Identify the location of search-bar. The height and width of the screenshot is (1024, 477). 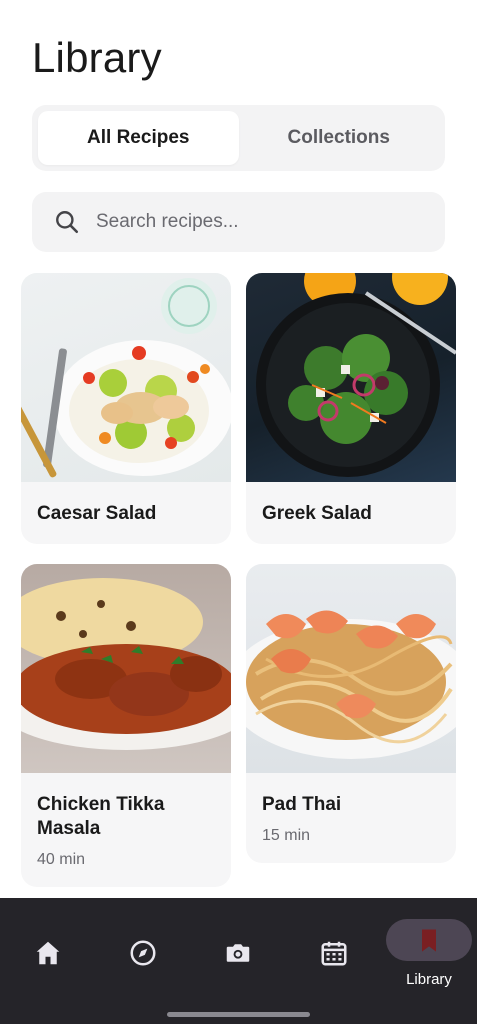
(238, 222).